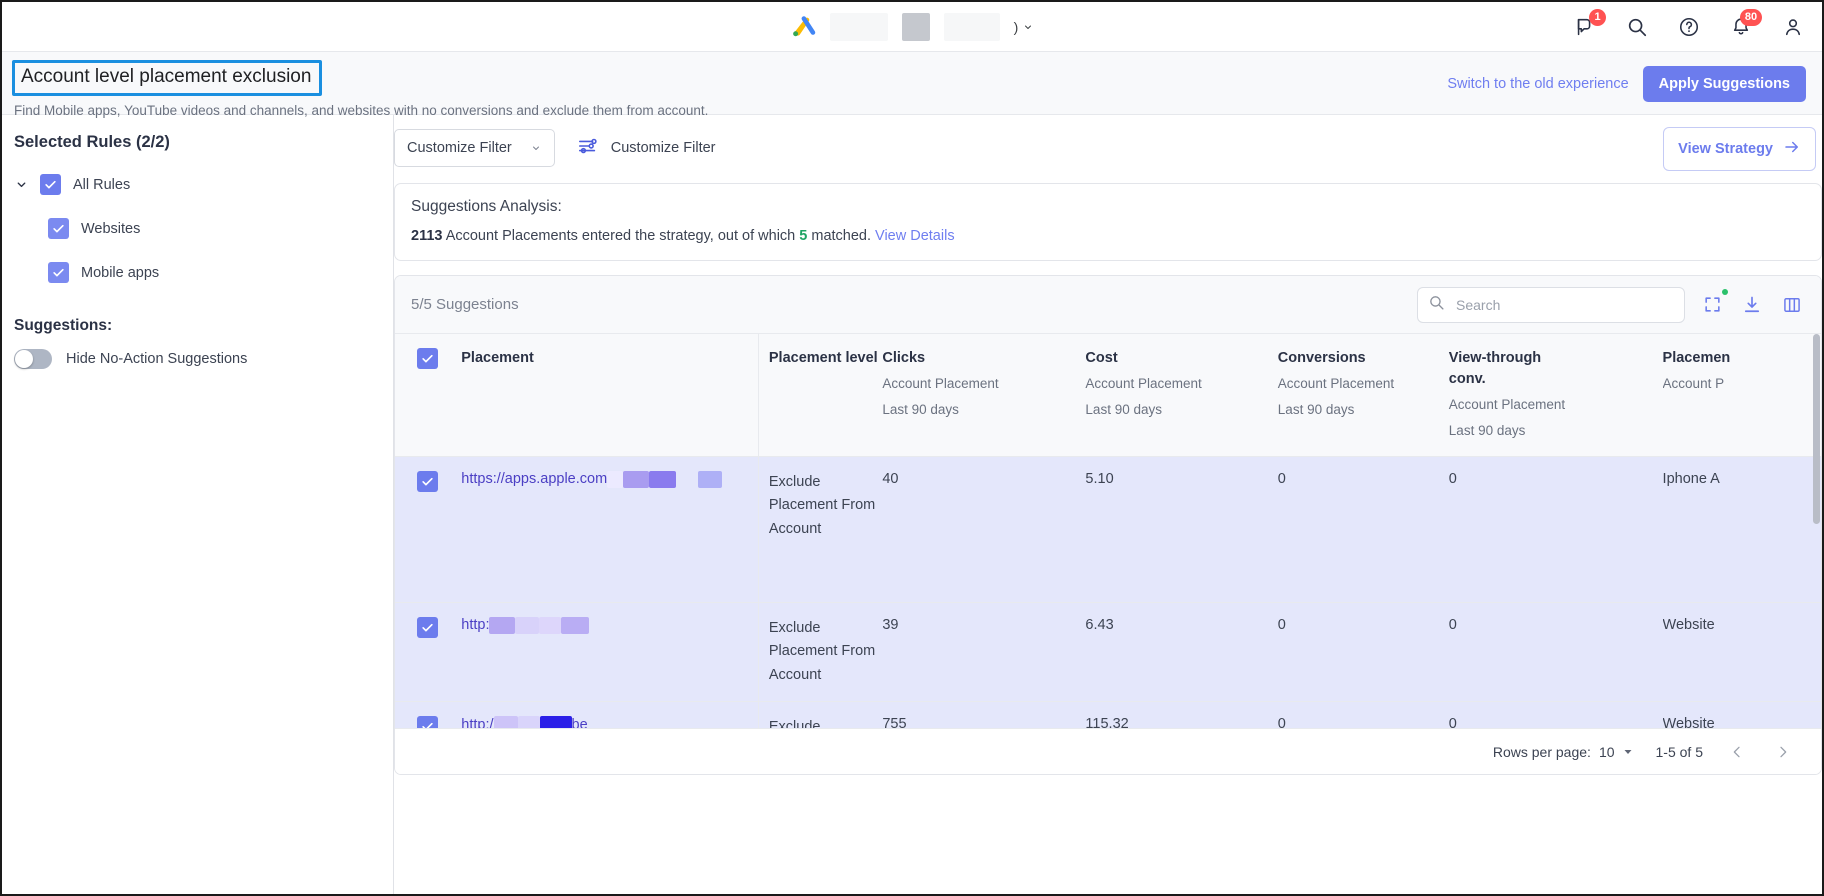 Image resolution: width=1824 pixels, height=896 pixels. I want to click on switch-to-old-experience-link: Switch to the old experience, so click(1537, 84).